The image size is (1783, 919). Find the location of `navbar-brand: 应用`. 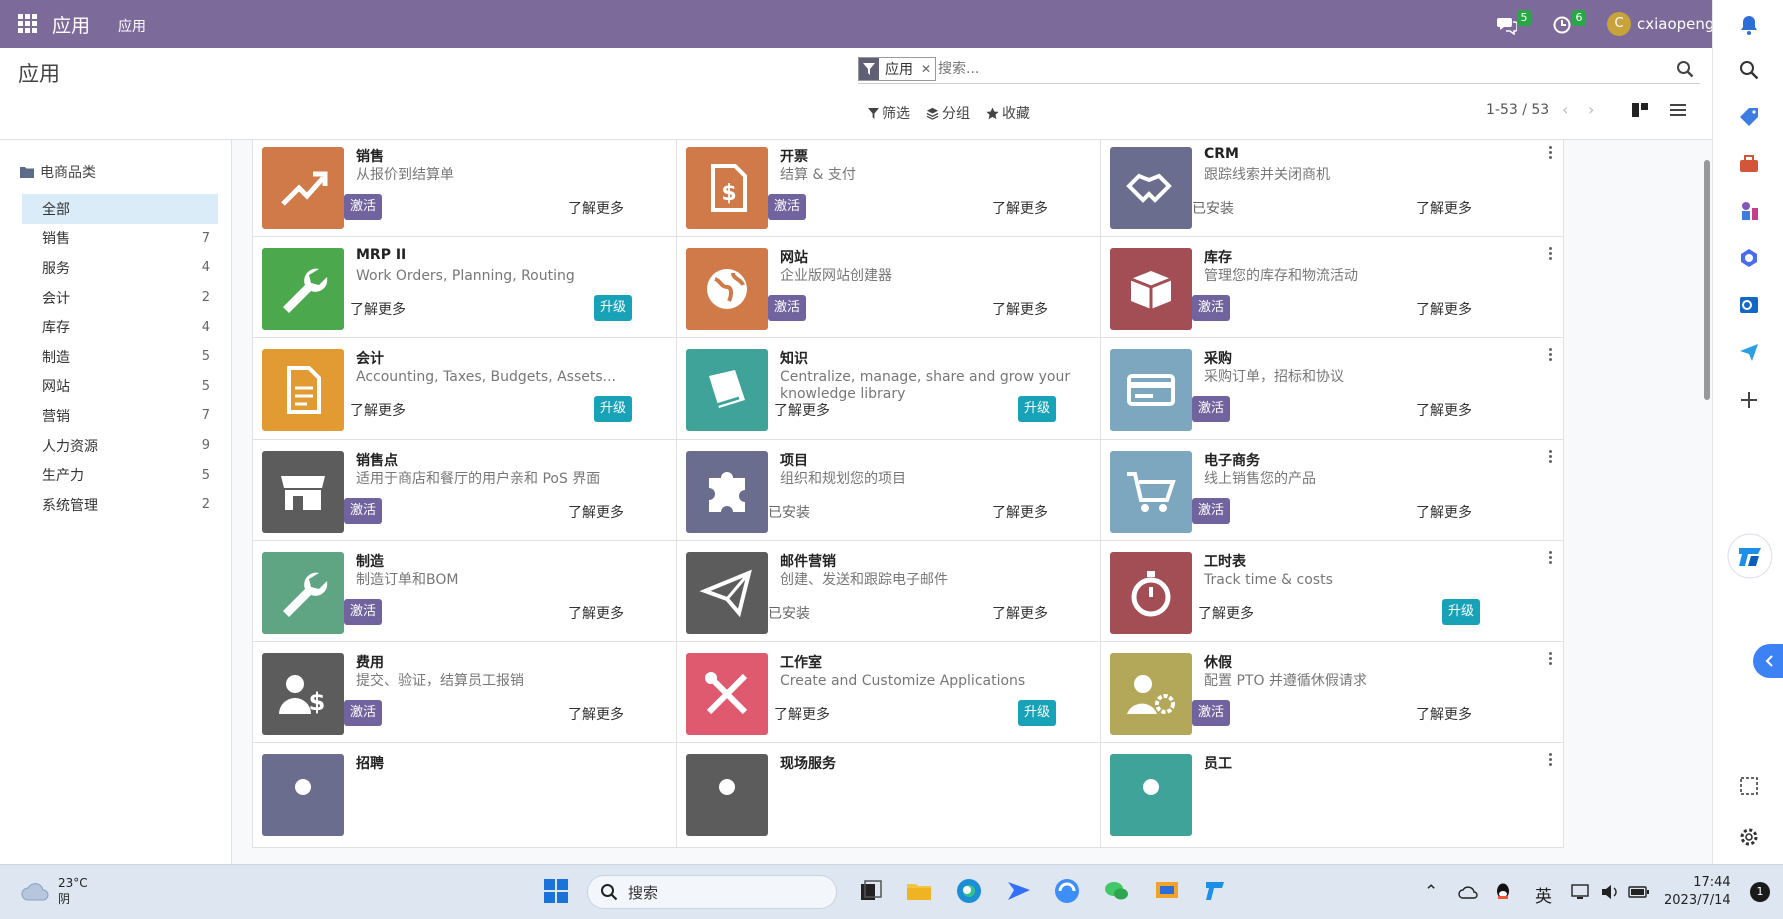

navbar-brand: 应用 is located at coordinates (71, 24).